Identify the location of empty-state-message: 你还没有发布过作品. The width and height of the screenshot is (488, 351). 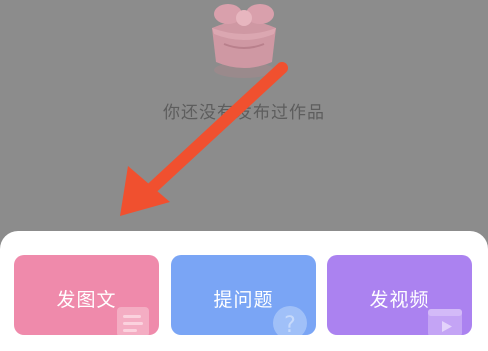
(244, 113).